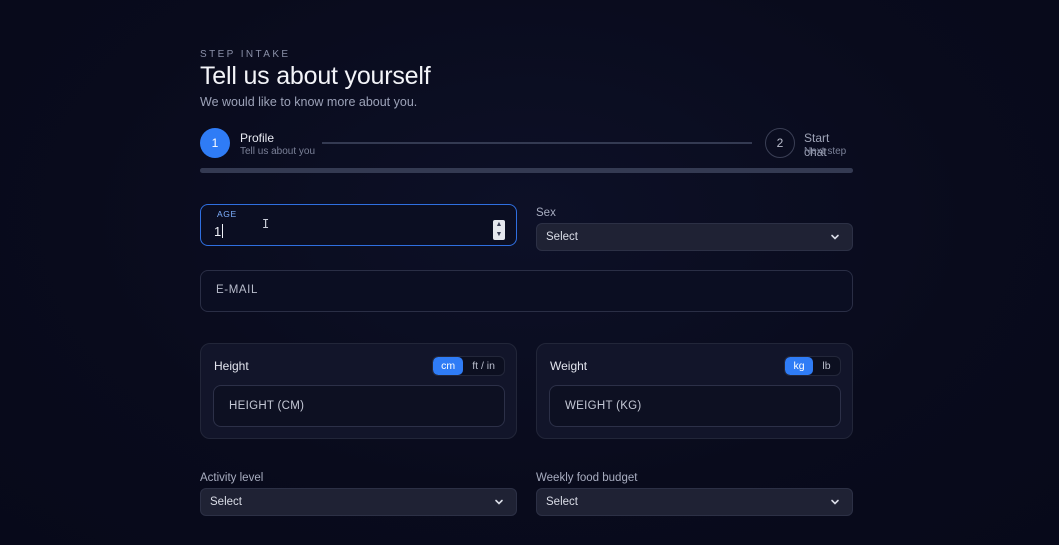 This screenshot has height=545, width=1059. I want to click on sex-select: Select, so click(694, 237).